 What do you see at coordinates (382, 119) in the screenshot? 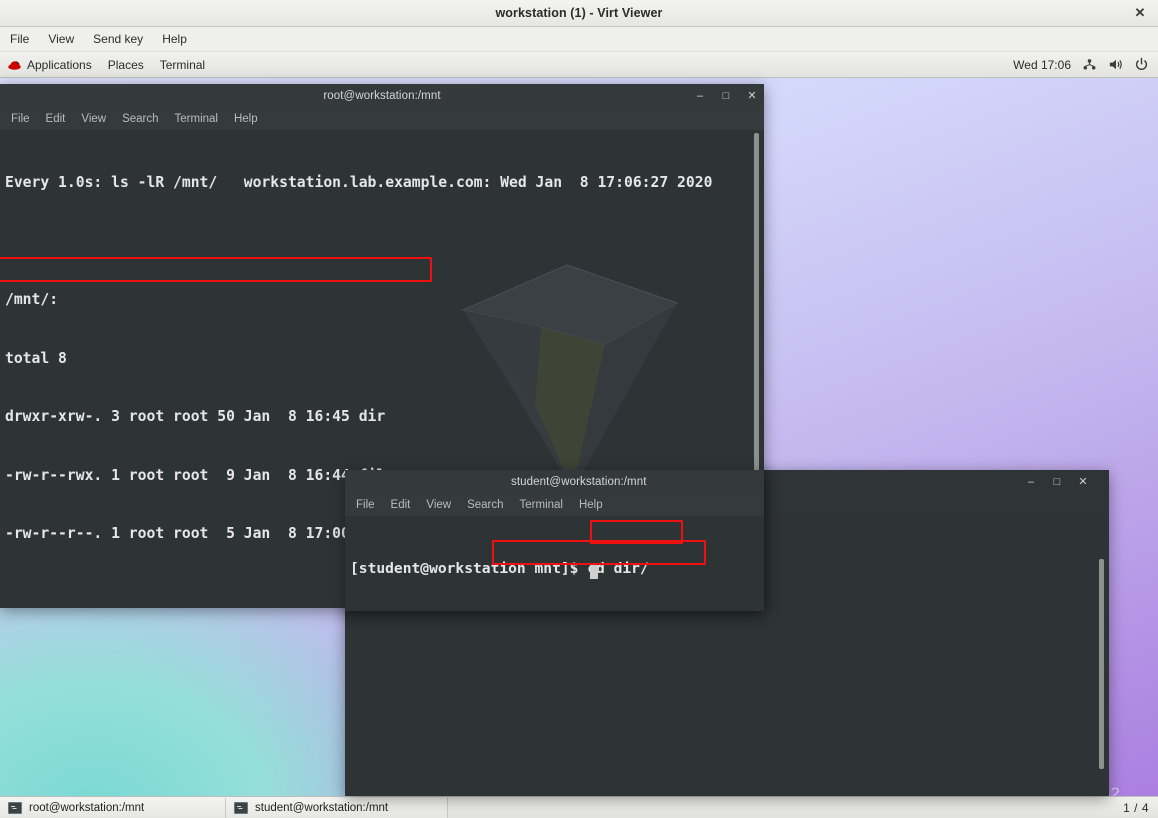
I see `terminal1-menubar: File Edit View Search Terminal Help` at bounding box center [382, 119].